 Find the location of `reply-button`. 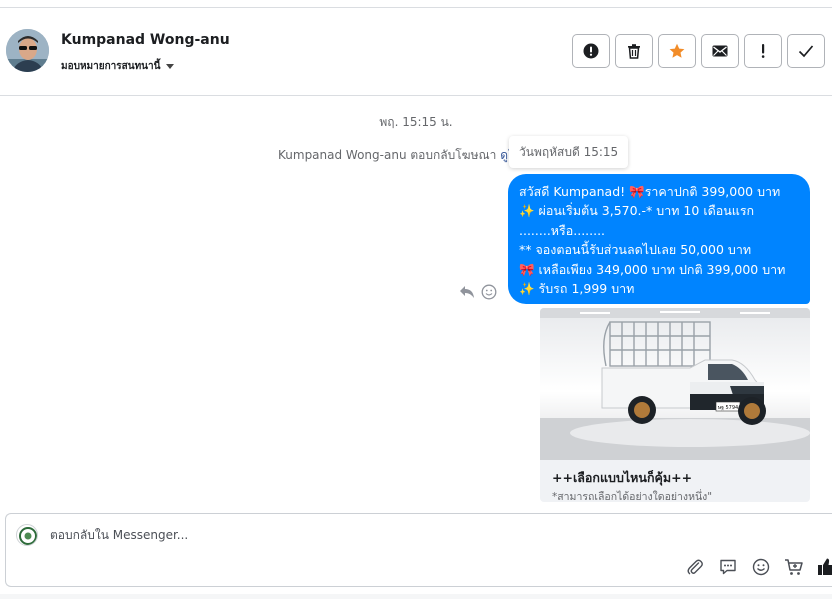

reply-button is located at coordinates (467, 292).